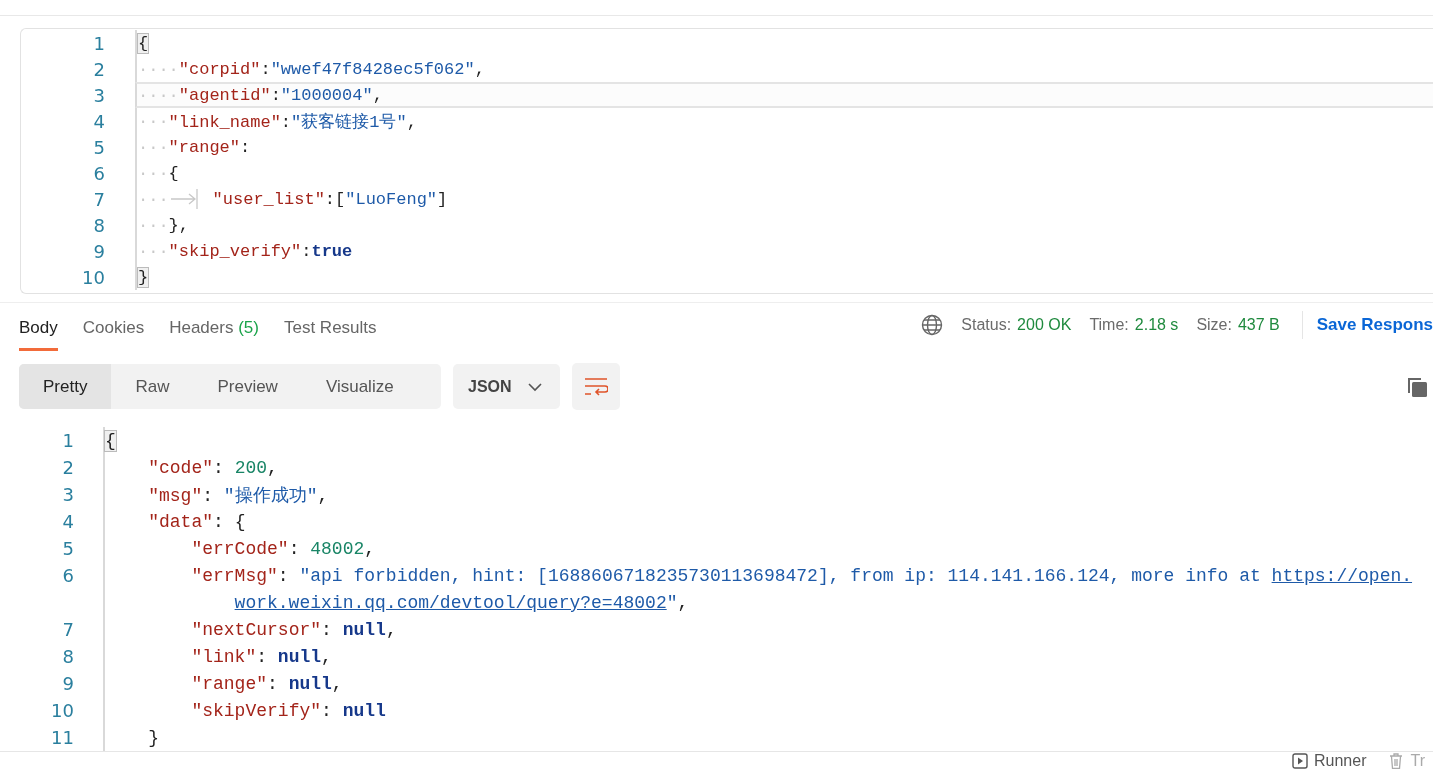 This screenshot has height=769, width=1433. I want to click on response-tab: Body, so click(38, 334).